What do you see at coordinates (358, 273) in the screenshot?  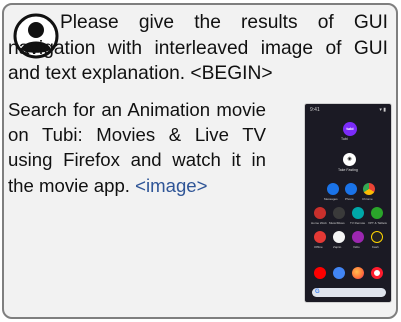 I see `firefox-app-icon` at bounding box center [358, 273].